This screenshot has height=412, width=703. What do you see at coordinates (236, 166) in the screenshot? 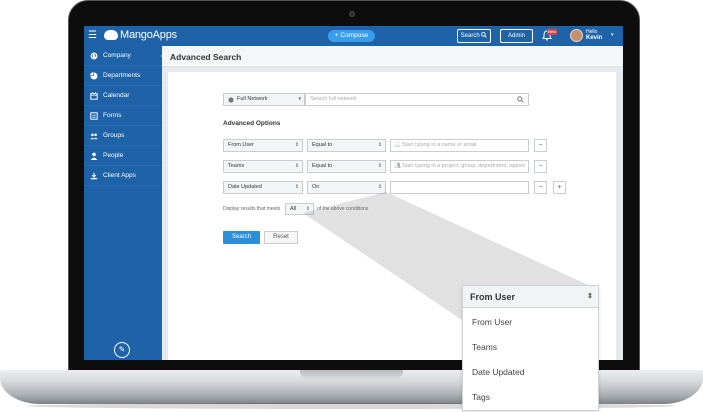
I see `field-select-value: Teams` at bounding box center [236, 166].